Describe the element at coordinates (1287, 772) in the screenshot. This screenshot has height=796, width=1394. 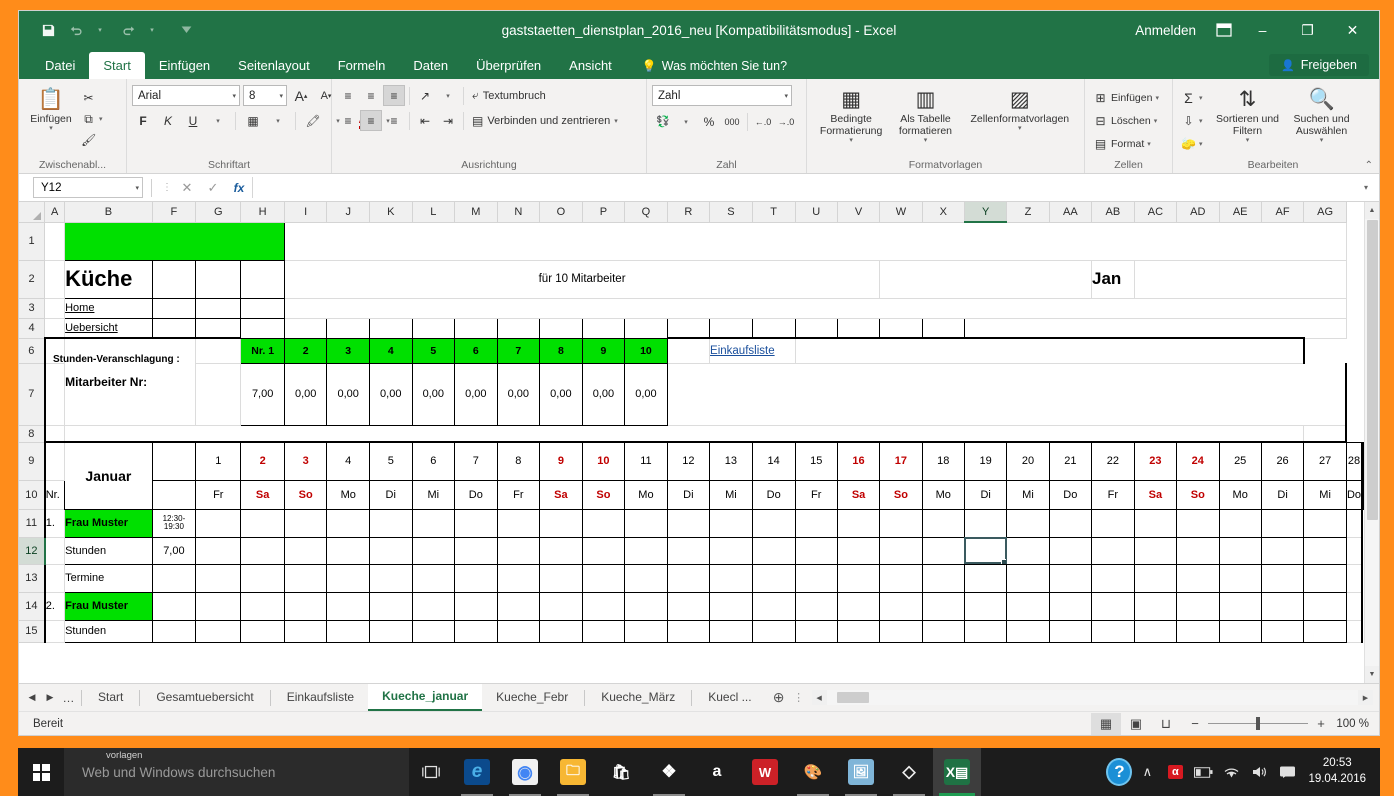
I see `action-center-button` at that location.